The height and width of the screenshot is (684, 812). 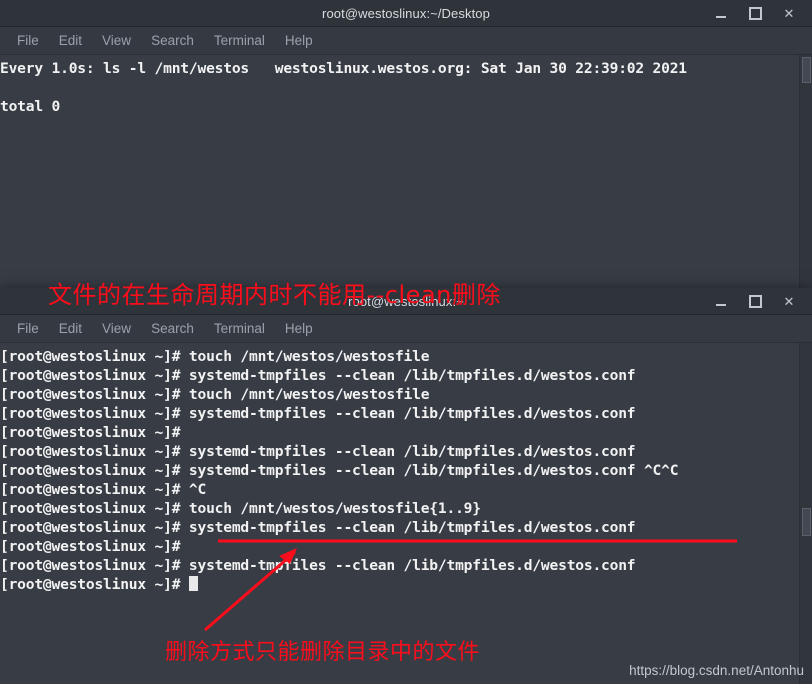 What do you see at coordinates (30, 106) in the screenshot?
I see `terminal-line: total 0` at bounding box center [30, 106].